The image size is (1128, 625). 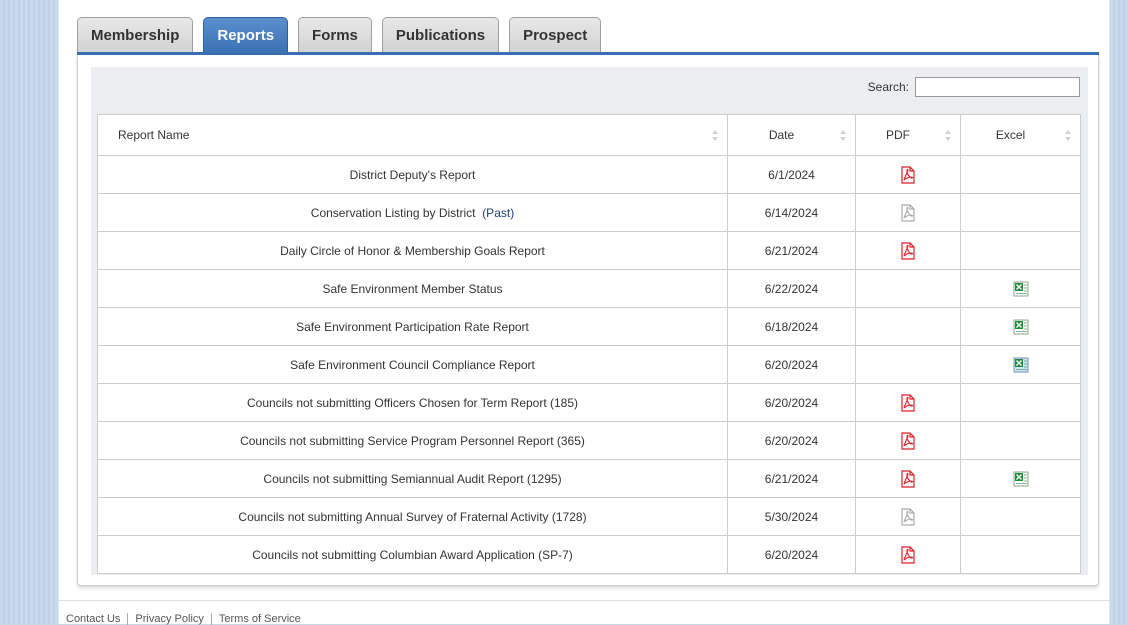 I want to click on column-header-label: PDF, so click(x=898, y=135).